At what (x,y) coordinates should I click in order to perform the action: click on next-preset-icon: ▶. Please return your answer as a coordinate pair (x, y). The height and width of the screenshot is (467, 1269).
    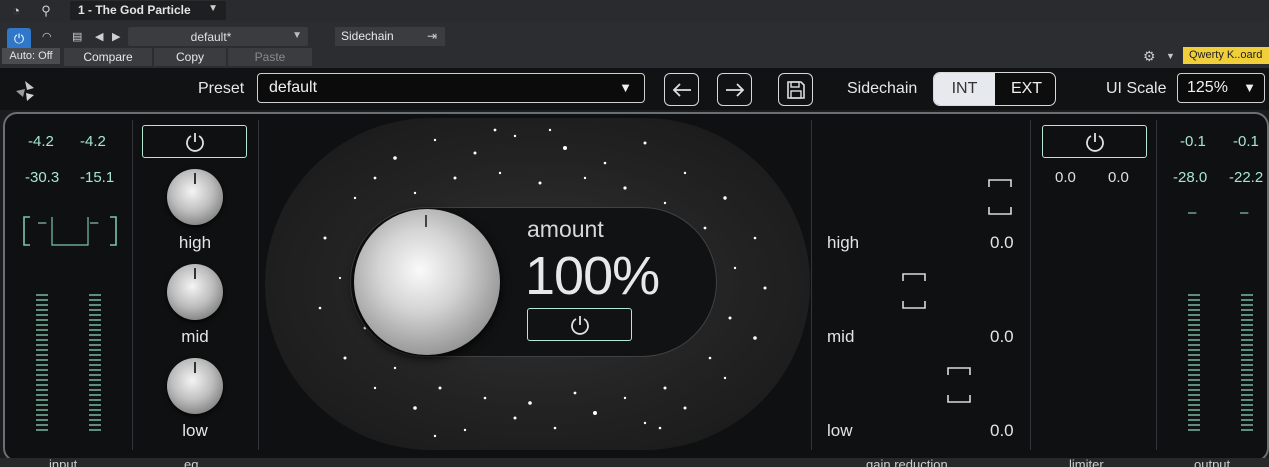
    Looking at the image, I should click on (116, 36).